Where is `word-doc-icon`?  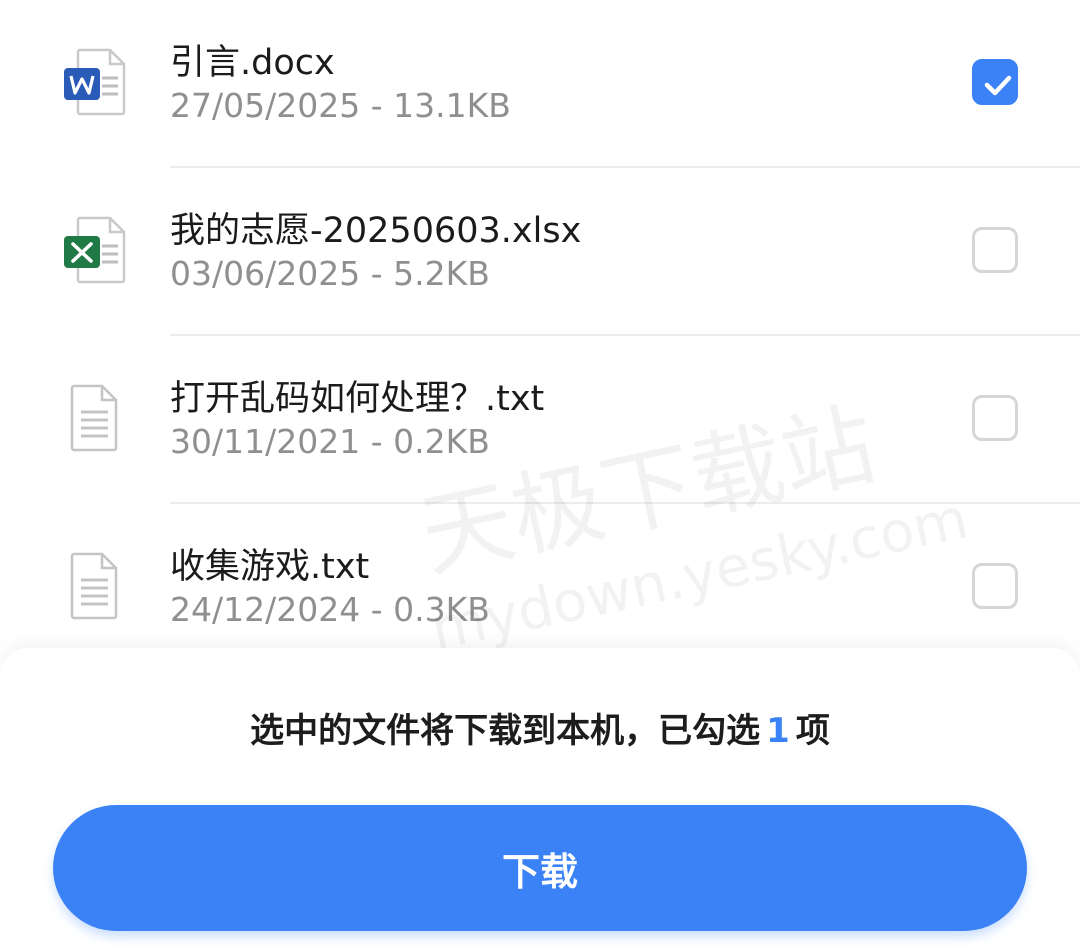 word-doc-icon is located at coordinates (95, 82).